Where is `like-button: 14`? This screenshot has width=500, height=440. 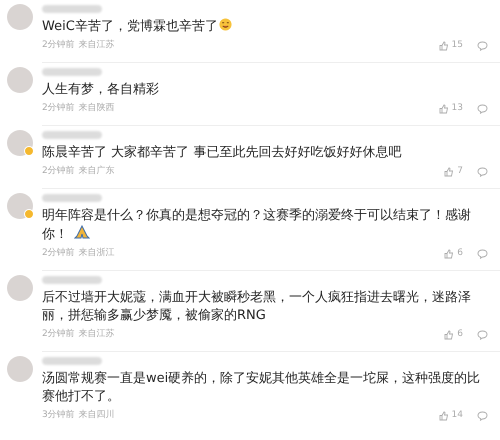 like-button: 14 is located at coordinates (450, 416).